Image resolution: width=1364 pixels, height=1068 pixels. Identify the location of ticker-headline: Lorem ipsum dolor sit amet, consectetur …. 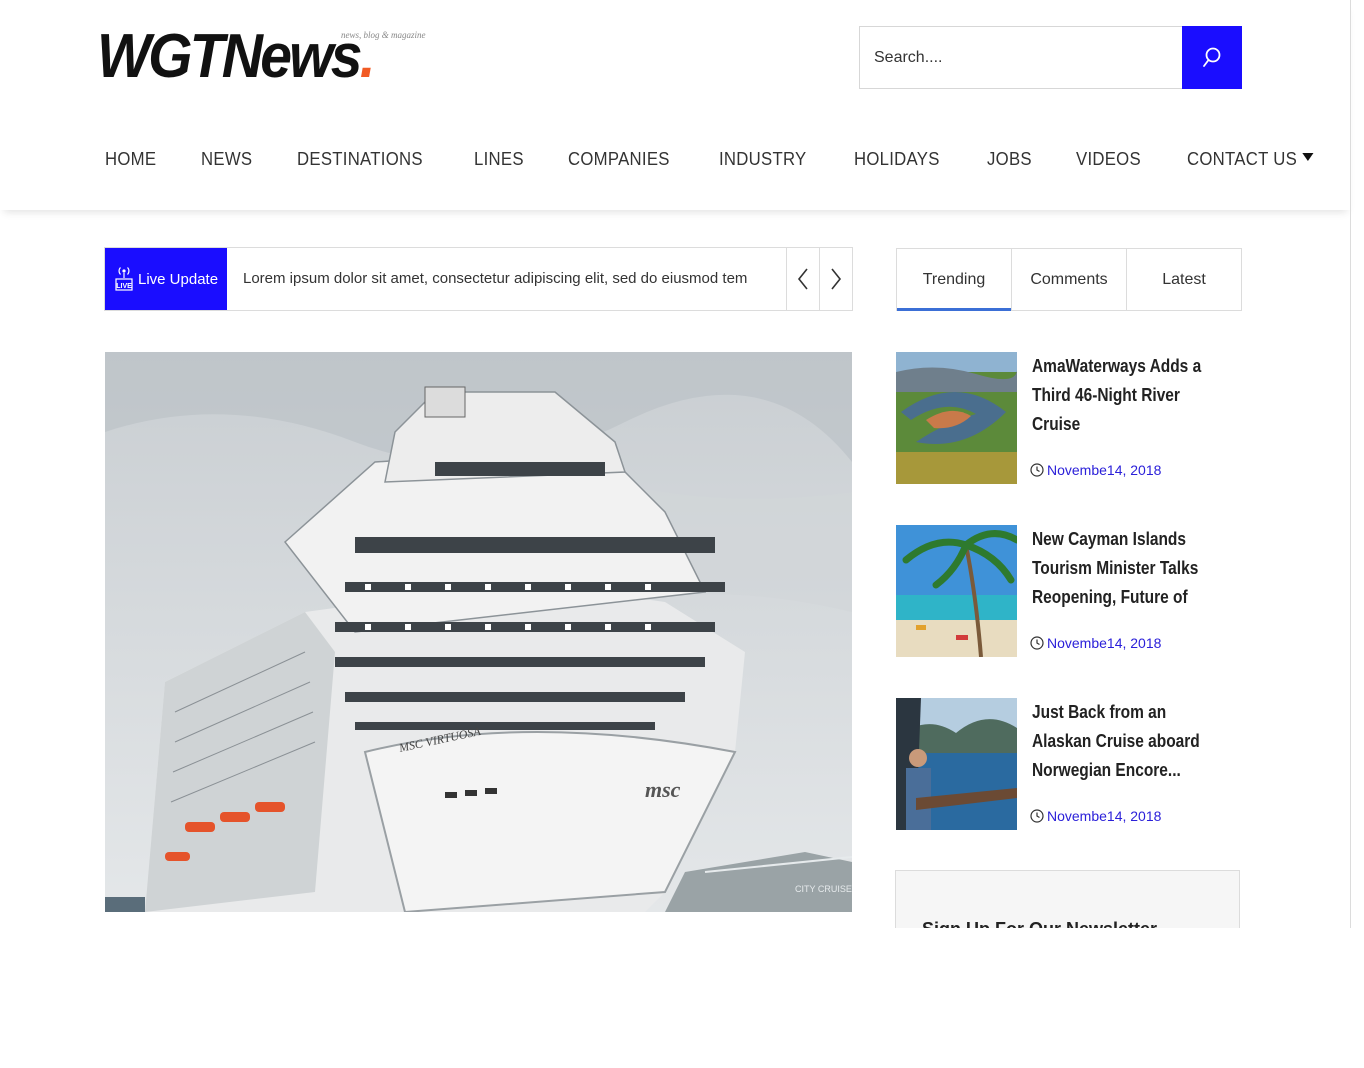
(495, 279).